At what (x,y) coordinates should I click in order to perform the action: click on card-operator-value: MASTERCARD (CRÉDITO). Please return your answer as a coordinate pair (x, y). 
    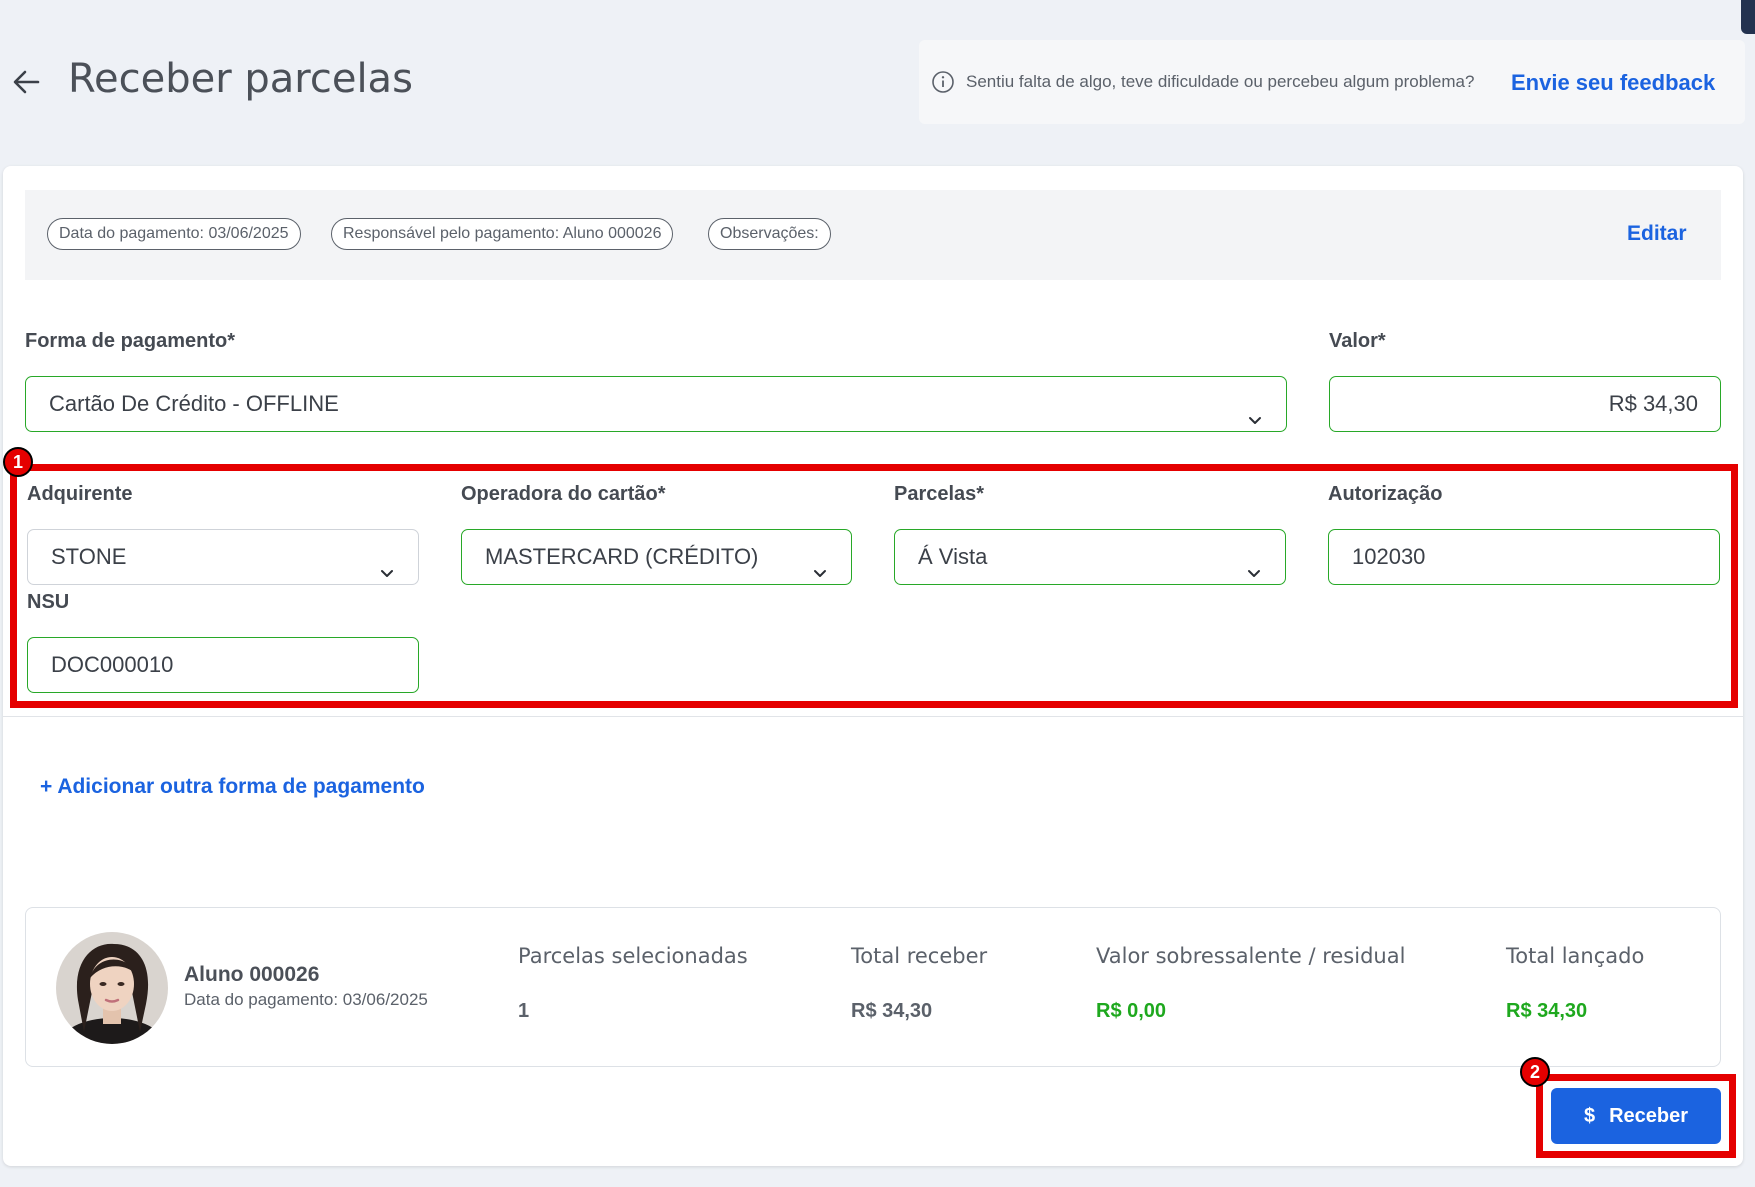
    Looking at the image, I should click on (622, 556).